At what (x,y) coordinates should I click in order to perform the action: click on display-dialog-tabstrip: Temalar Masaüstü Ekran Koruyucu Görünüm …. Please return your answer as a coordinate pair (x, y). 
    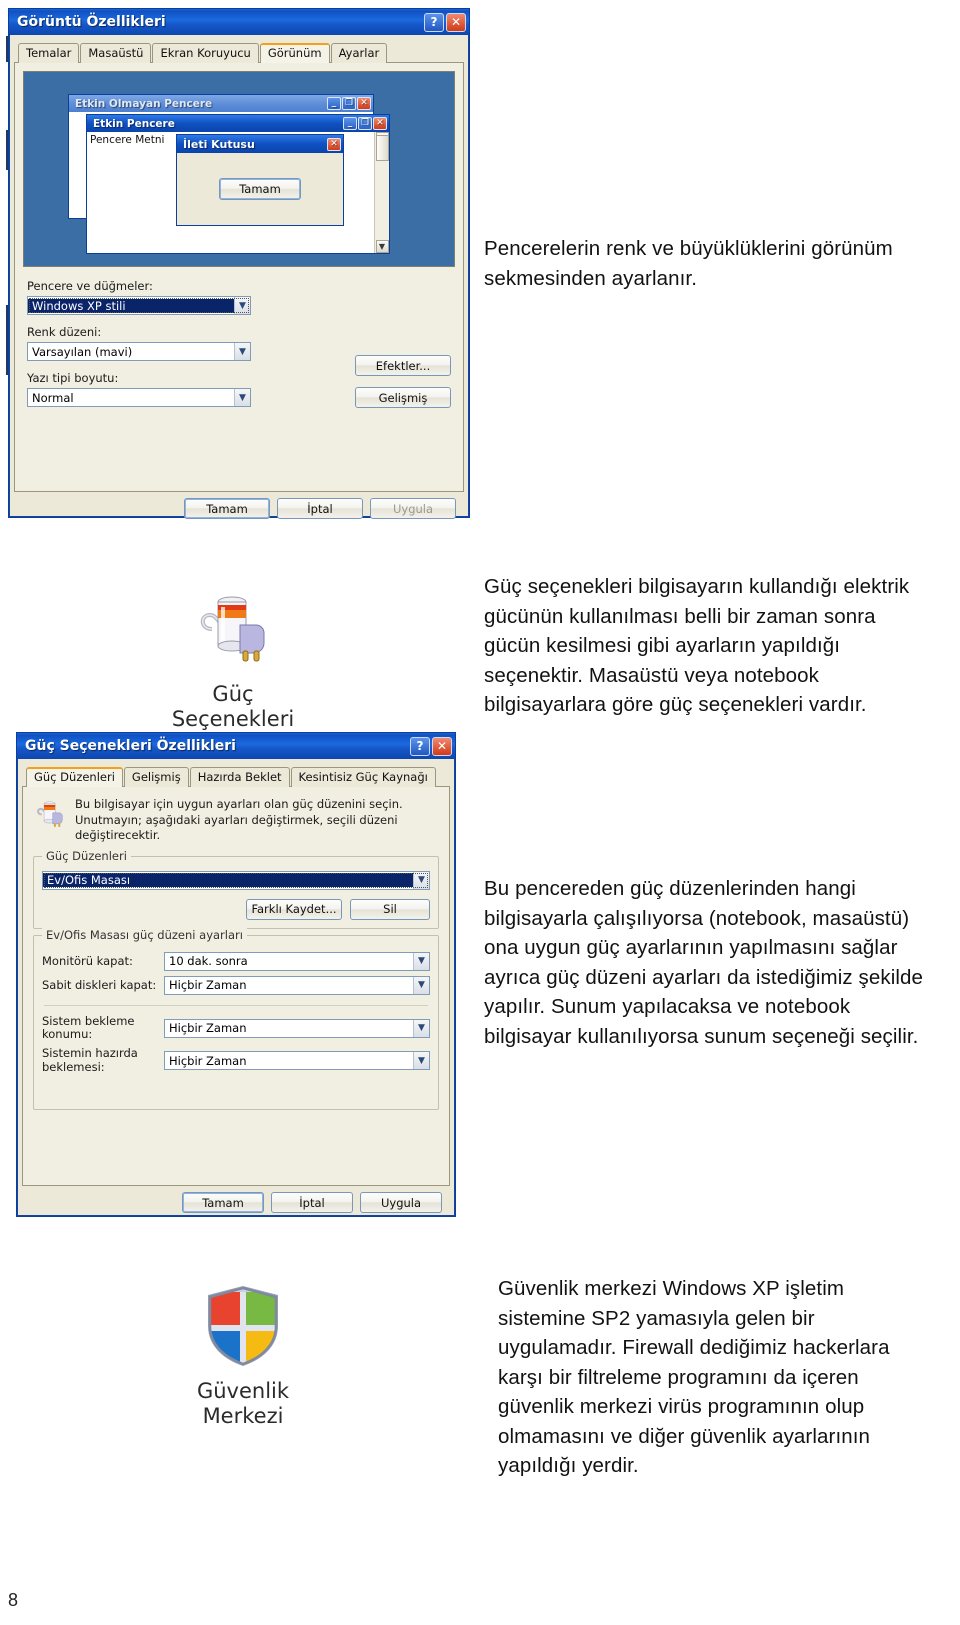
    Looking at the image, I should click on (239, 52).